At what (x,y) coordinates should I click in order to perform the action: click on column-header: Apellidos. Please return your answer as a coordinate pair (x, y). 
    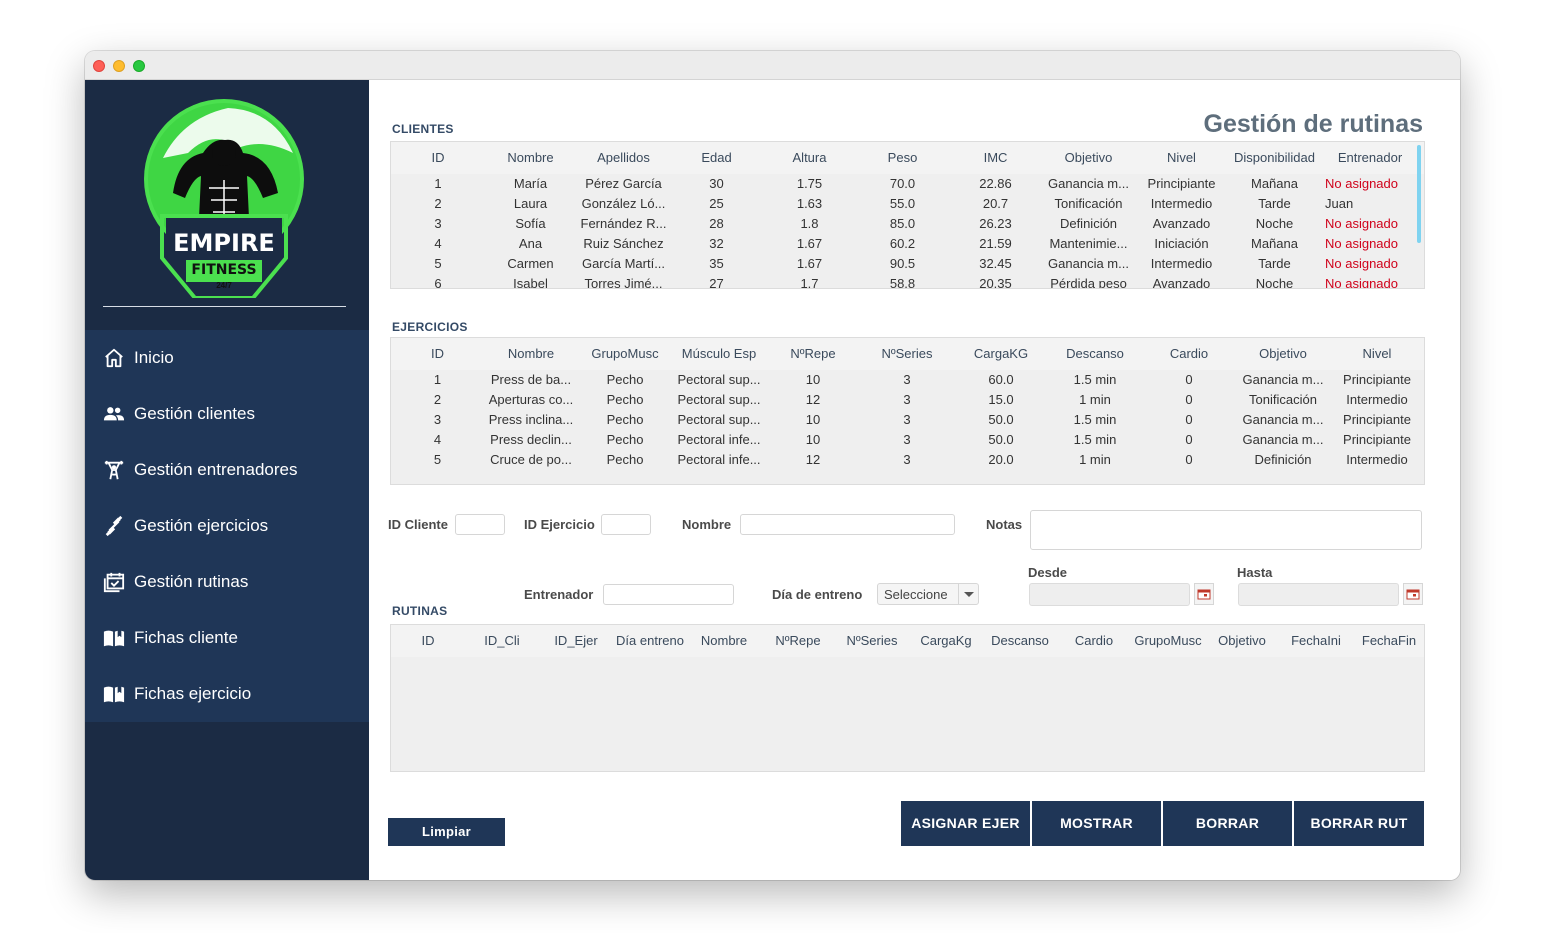
    Looking at the image, I should click on (623, 158).